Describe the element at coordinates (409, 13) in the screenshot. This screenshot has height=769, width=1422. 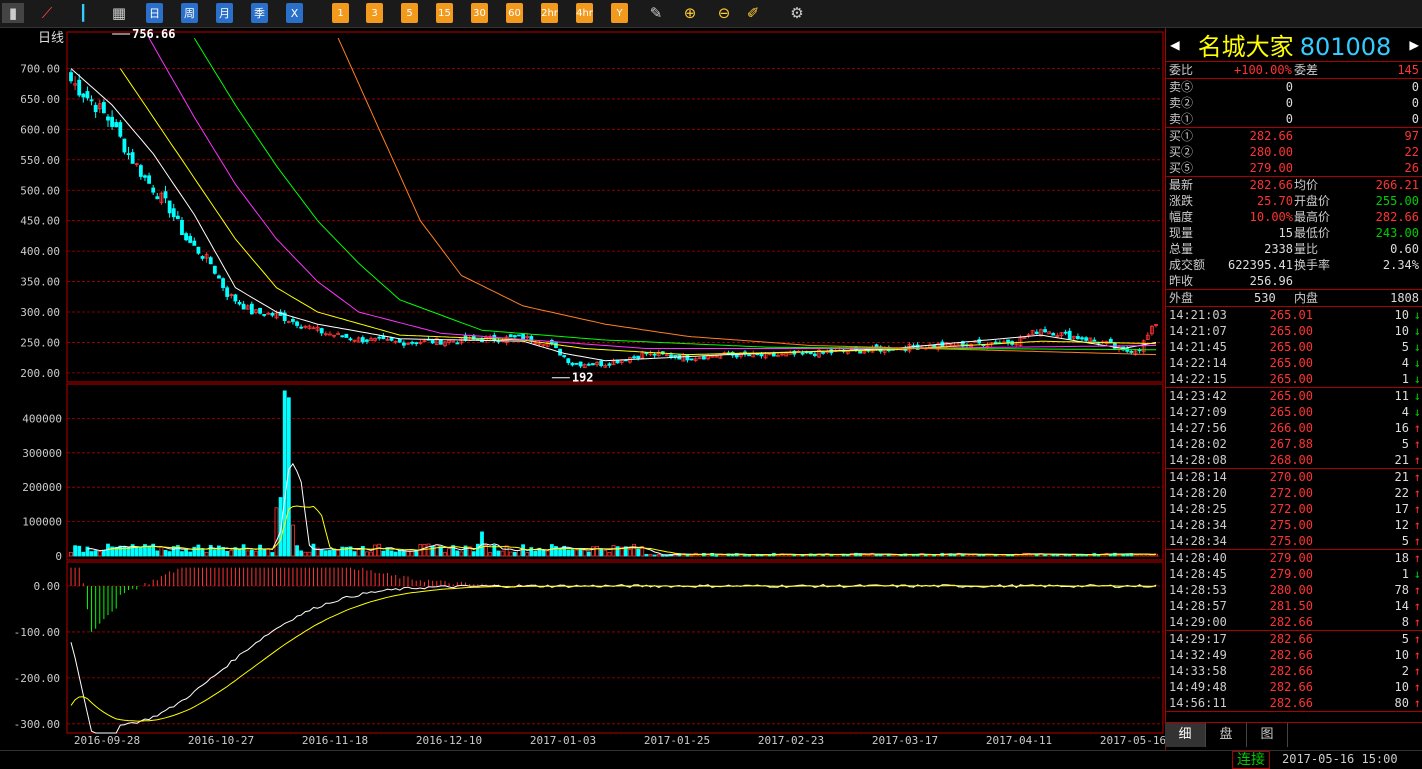
I see `minute-5-button: 5` at that location.